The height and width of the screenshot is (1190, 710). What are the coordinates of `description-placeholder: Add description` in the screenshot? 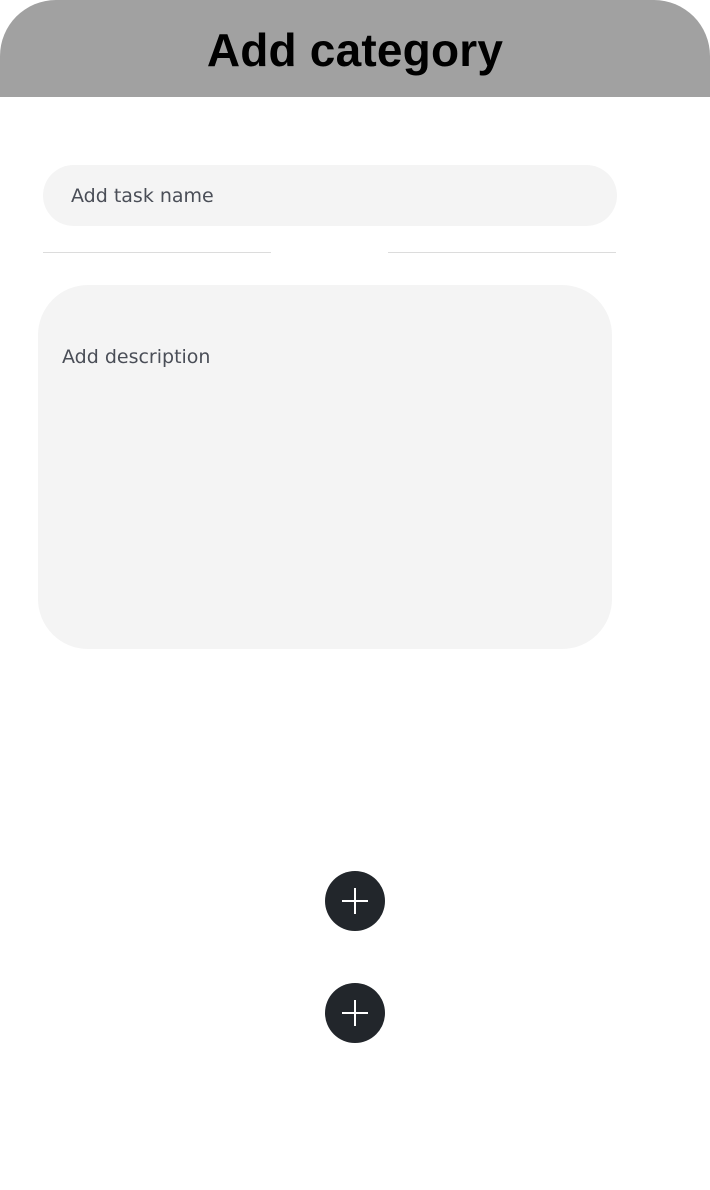 It's located at (136, 357).